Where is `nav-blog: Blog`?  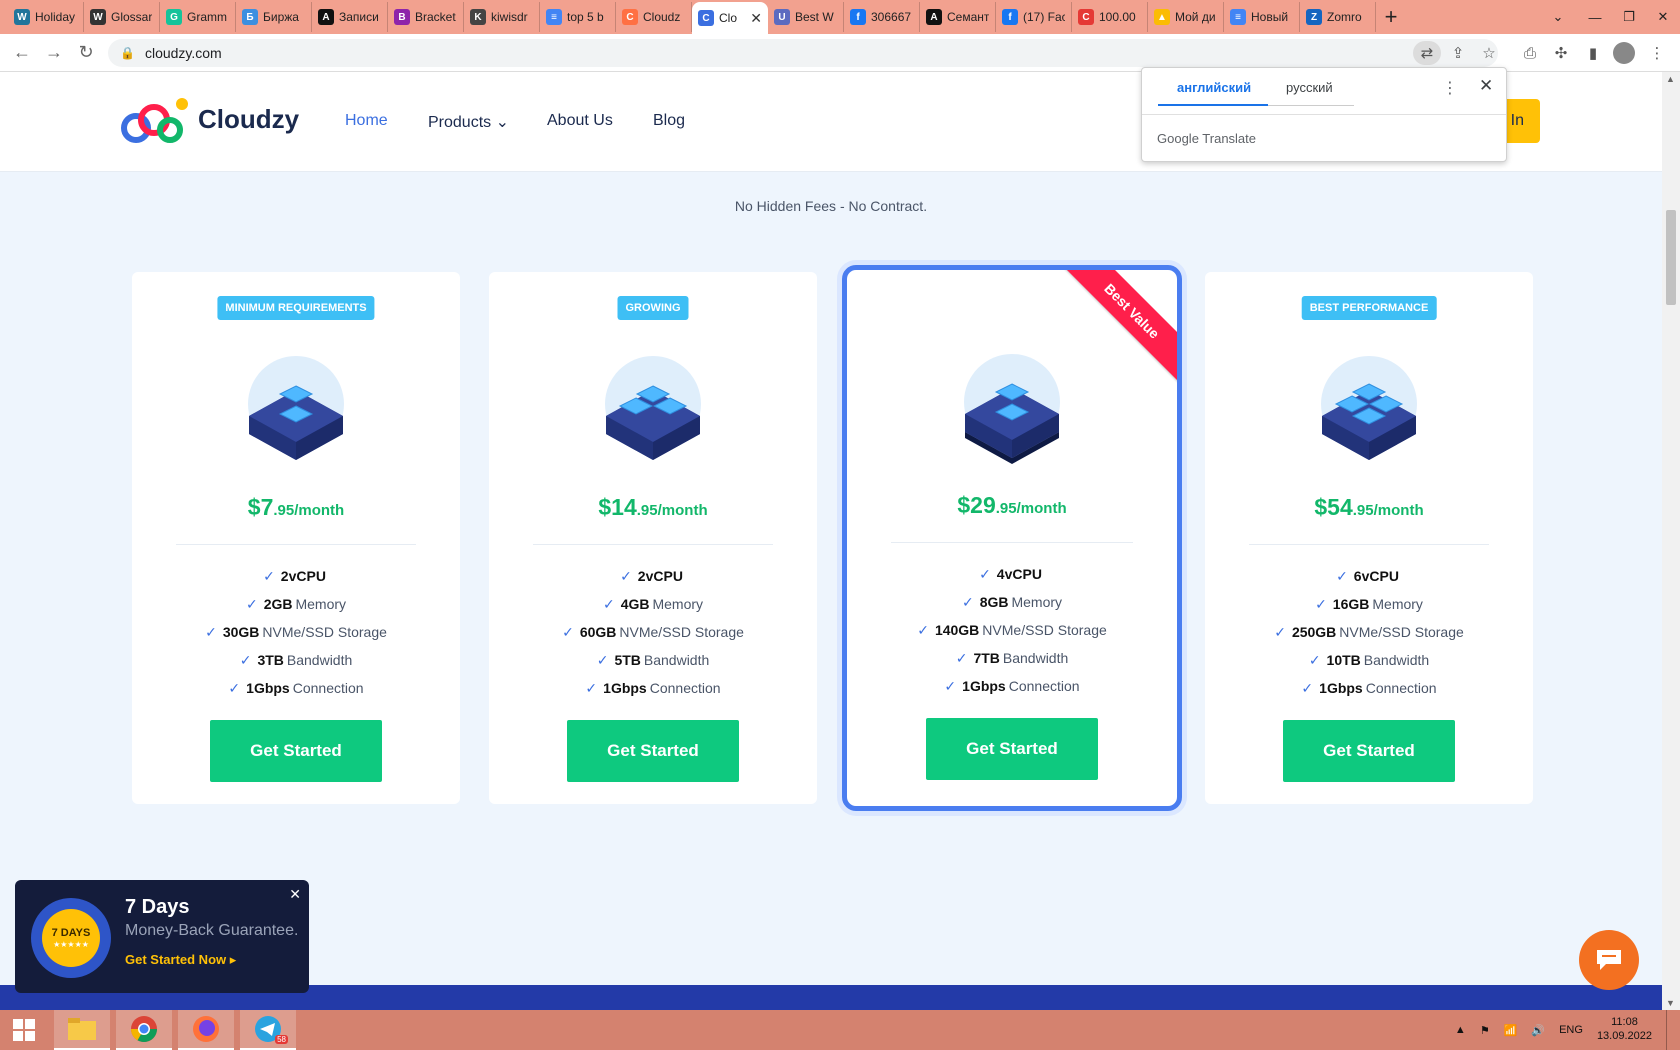 nav-blog: Blog is located at coordinates (669, 121).